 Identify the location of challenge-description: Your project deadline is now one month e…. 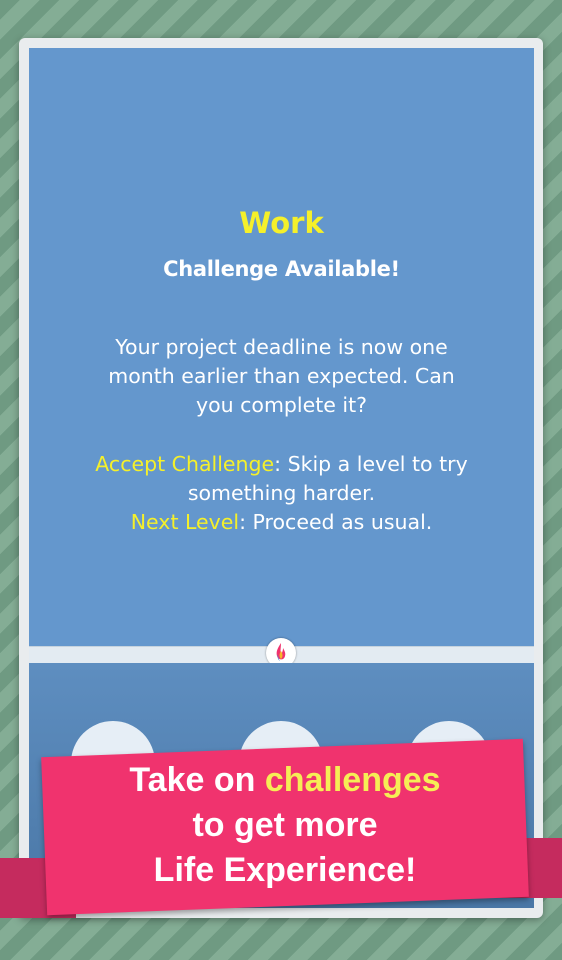
(281, 376).